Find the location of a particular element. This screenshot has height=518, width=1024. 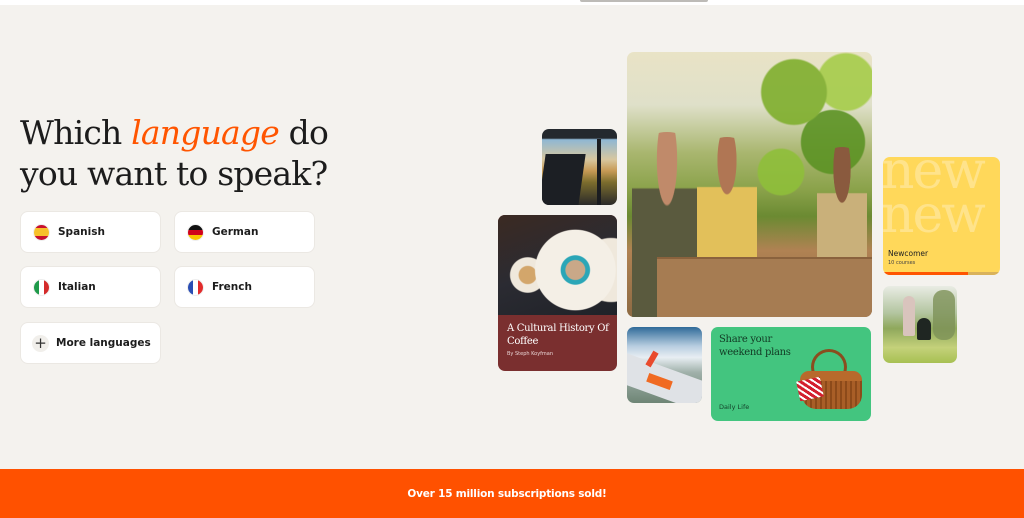

language-label: Spanish is located at coordinates (81, 232).